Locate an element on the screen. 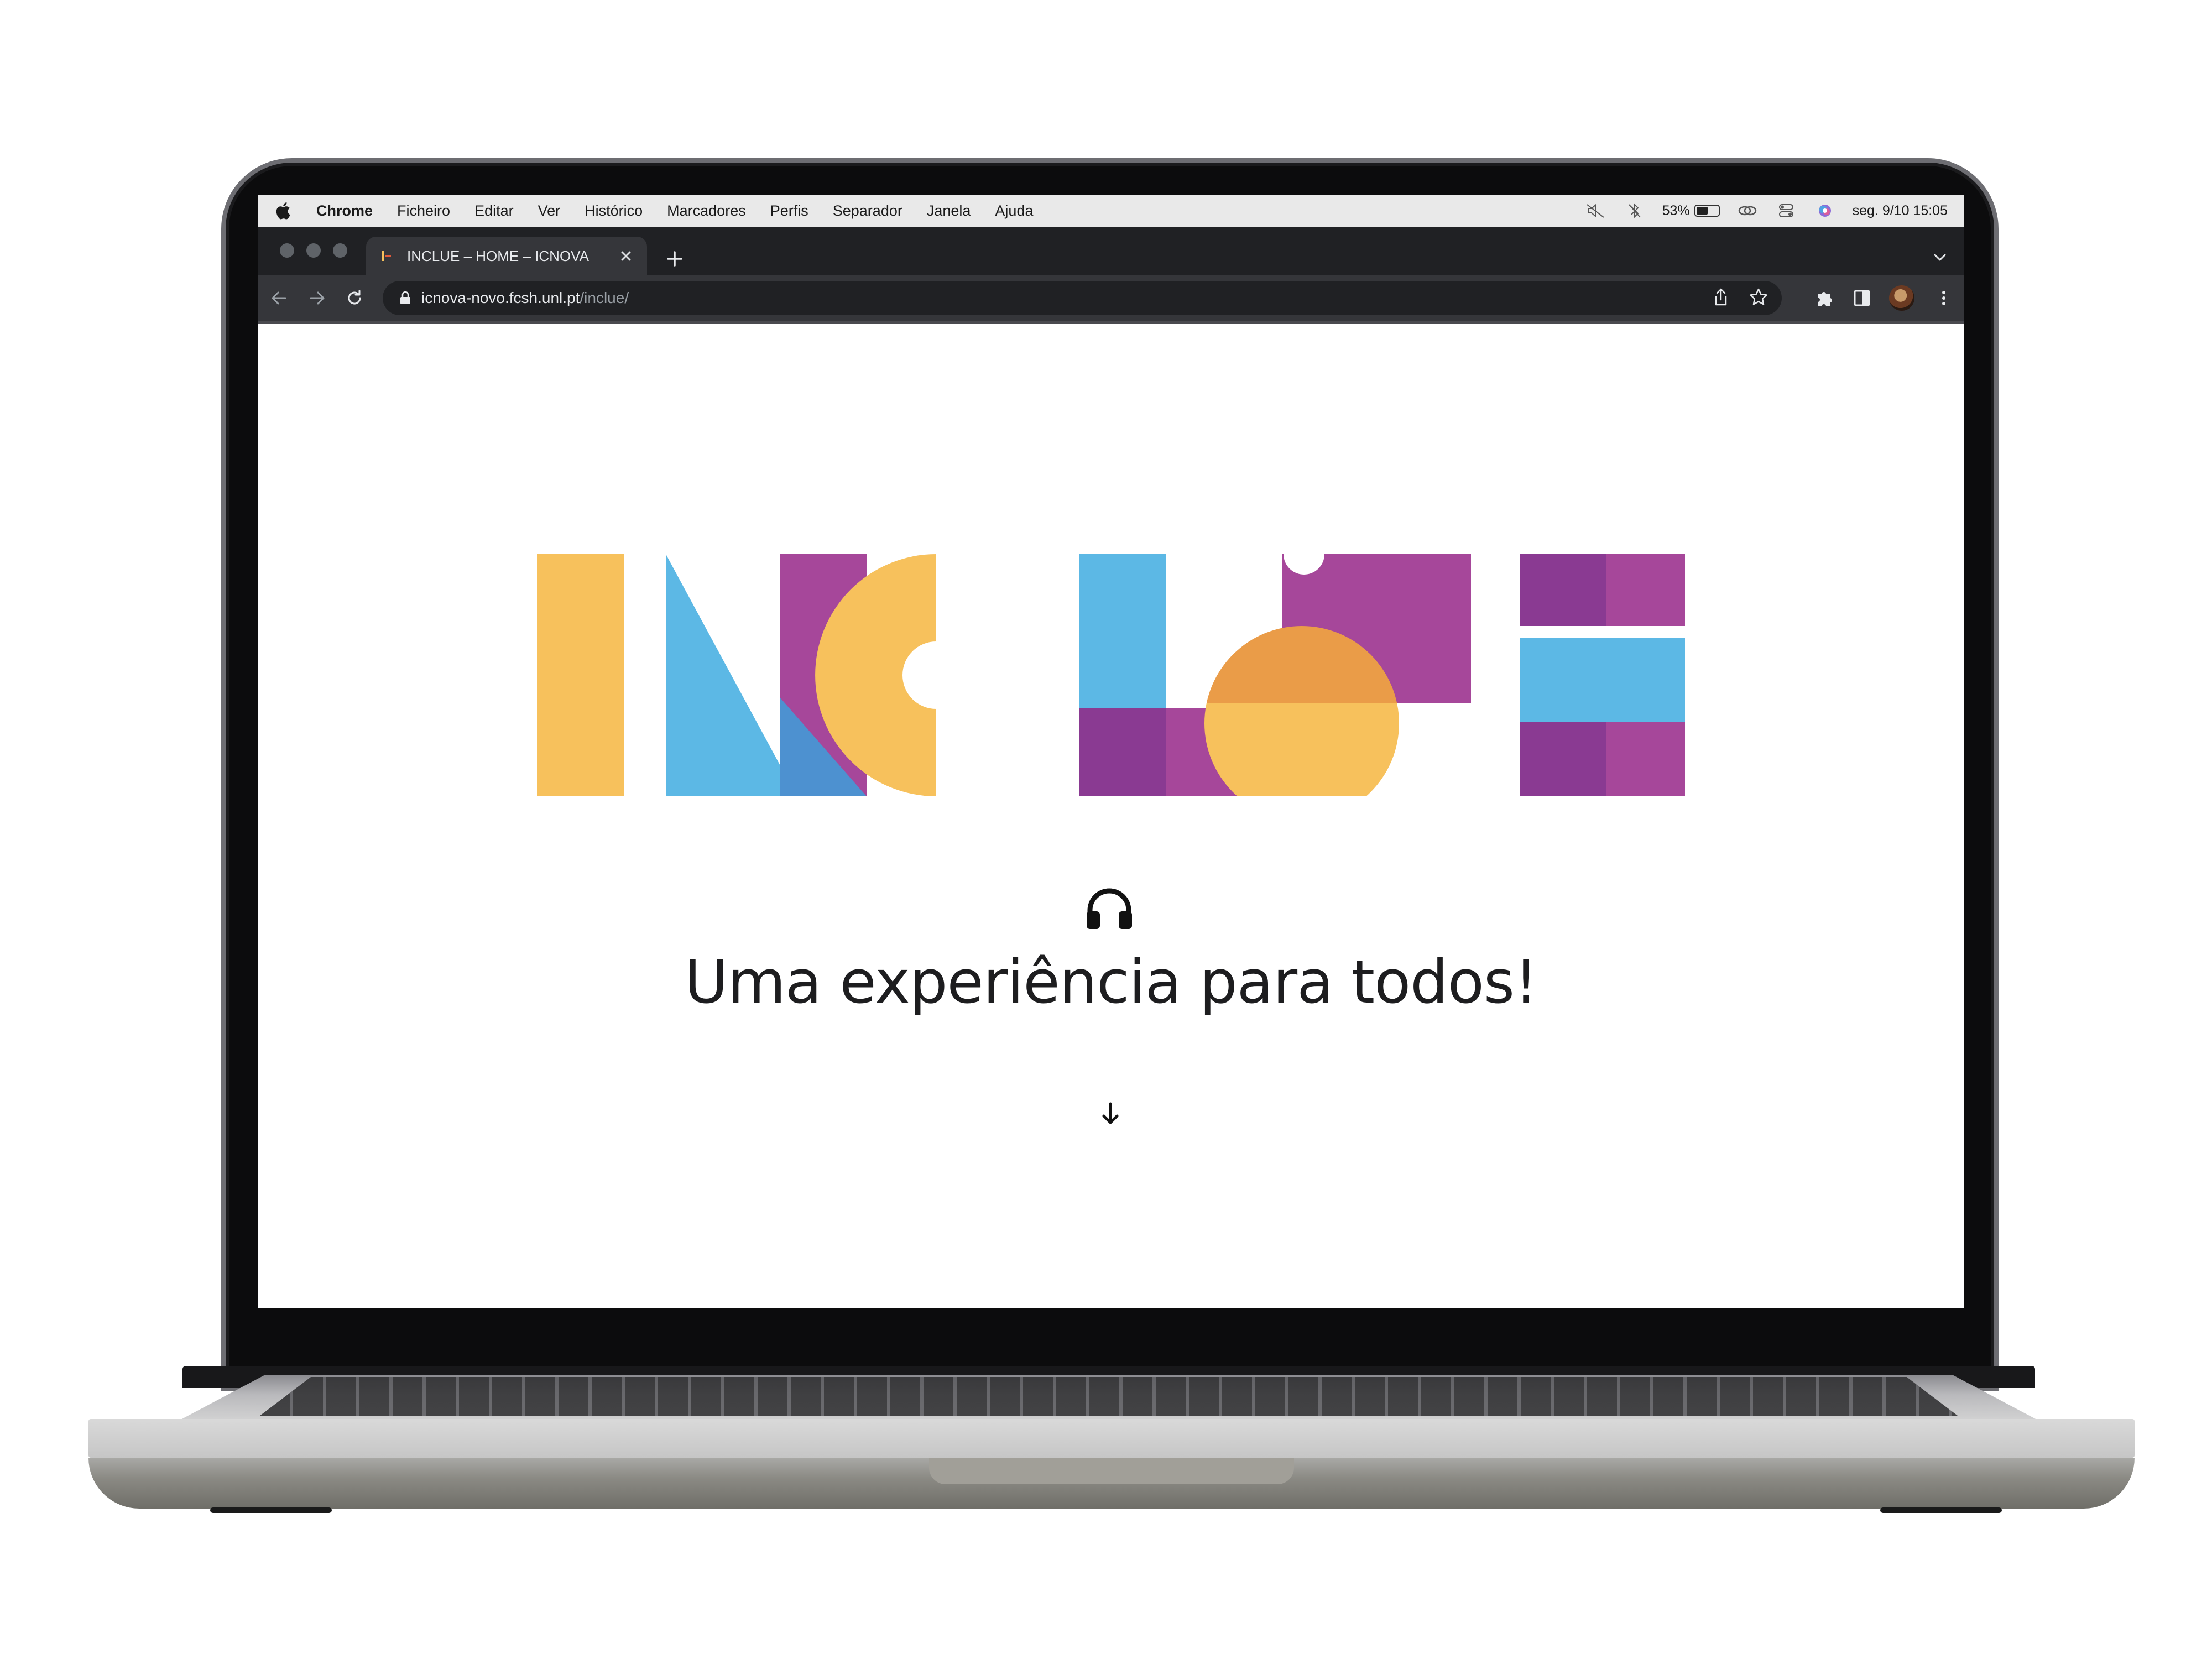  menu-ficheiro: Ficheiro is located at coordinates (423, 211).